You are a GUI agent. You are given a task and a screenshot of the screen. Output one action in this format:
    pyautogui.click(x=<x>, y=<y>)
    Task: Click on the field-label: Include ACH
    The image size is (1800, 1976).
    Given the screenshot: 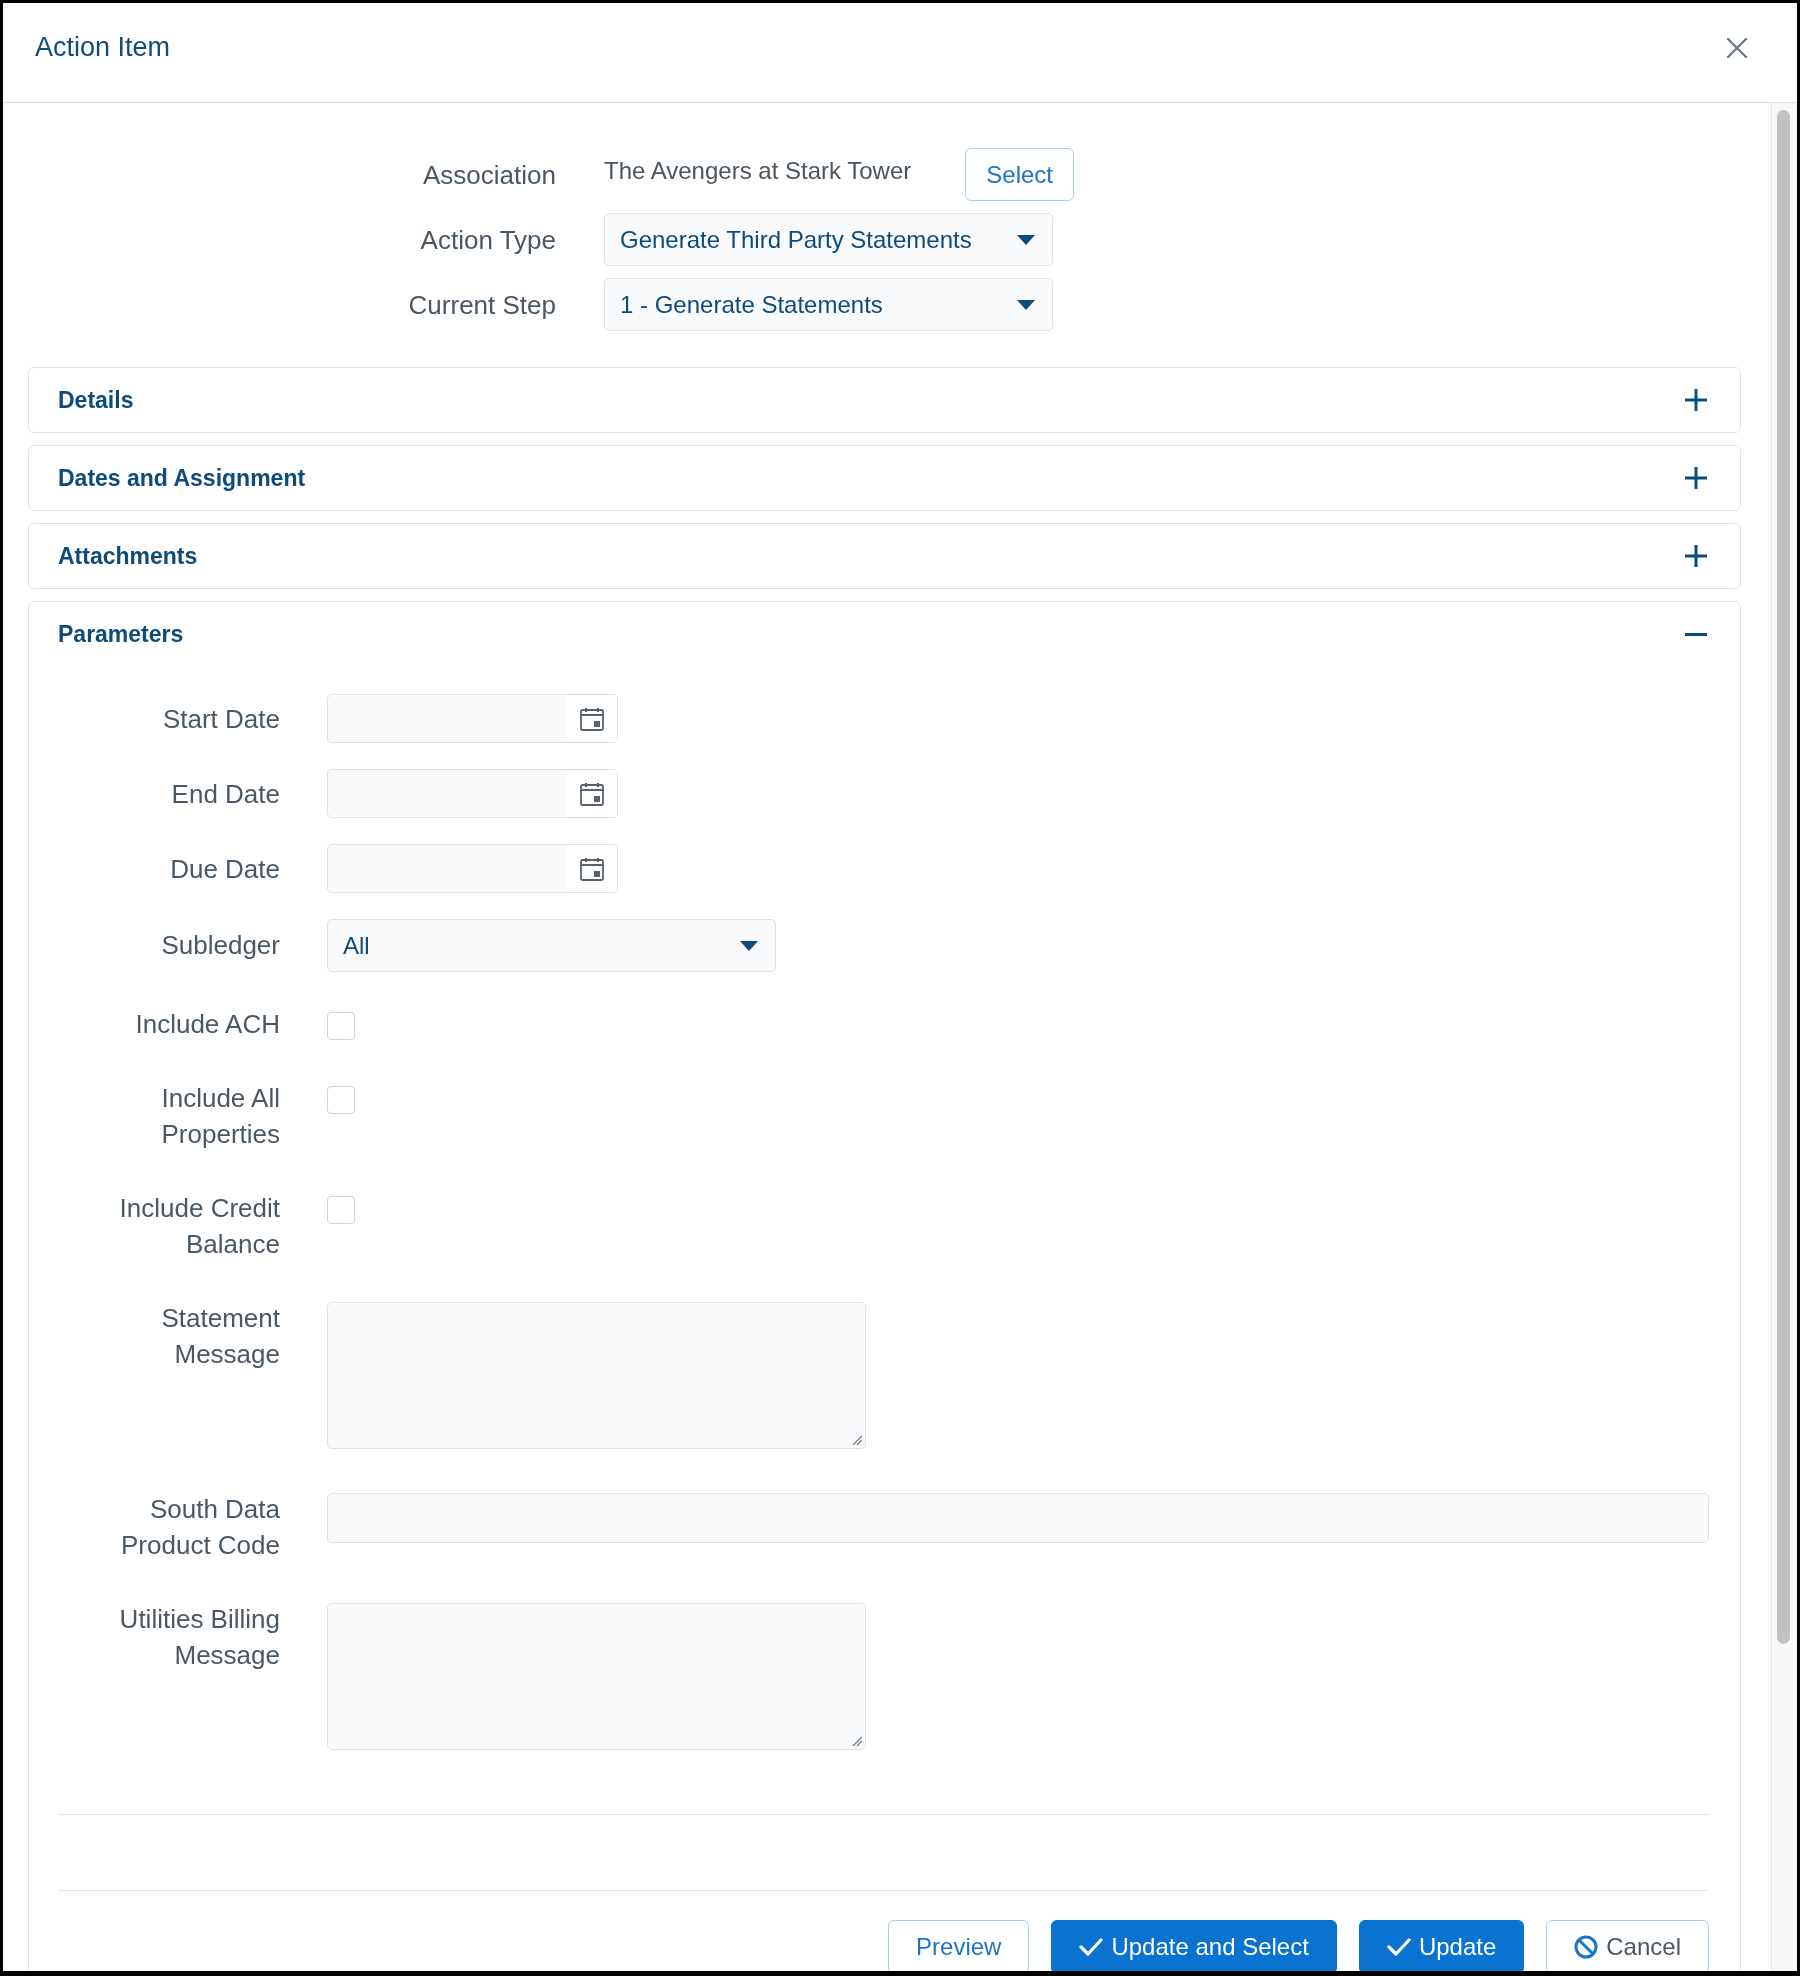 What is the action you would take?
    pyautogui.click(x=207, y=1024)
    